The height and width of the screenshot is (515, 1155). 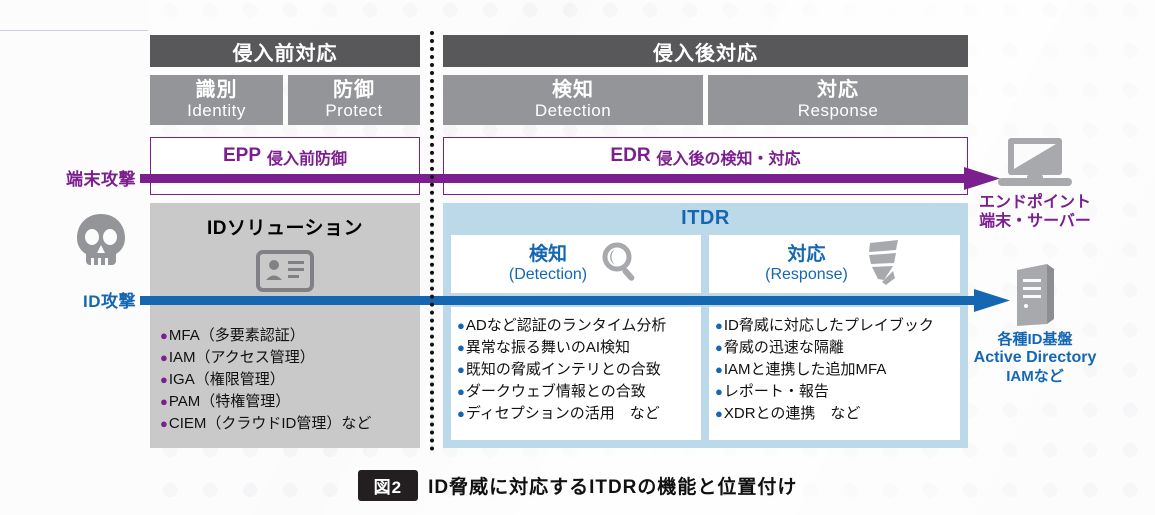 I want to click on list-item: ● MFA（多要素認証）, so click(x=290, y=336).